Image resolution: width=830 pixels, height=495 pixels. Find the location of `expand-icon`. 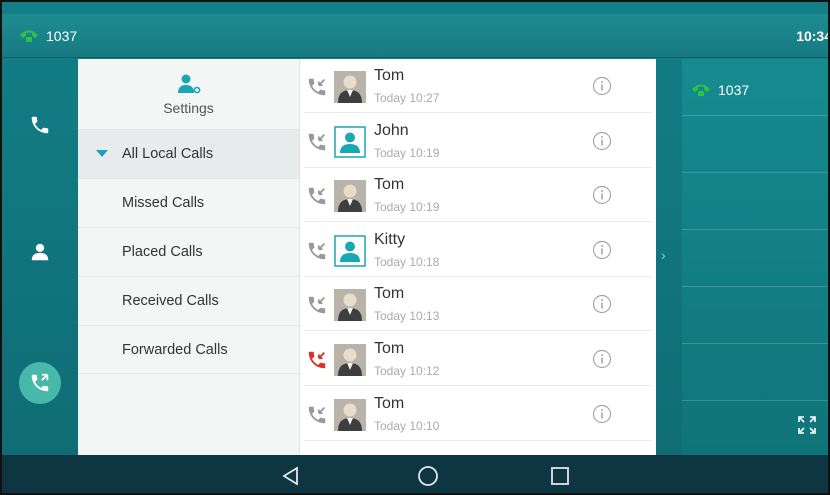

expand-icon is located at coordinates (807, 425).